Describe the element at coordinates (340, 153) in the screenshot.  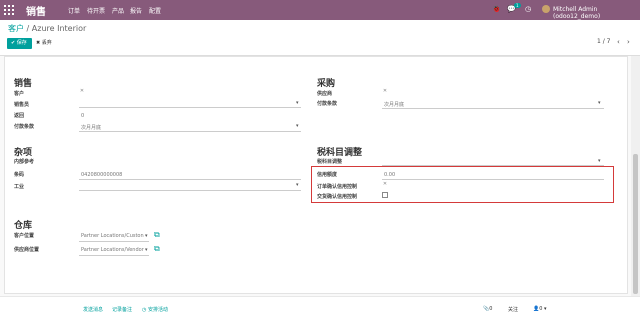
I see `fiscal-heading: 税科目调整` at that location.